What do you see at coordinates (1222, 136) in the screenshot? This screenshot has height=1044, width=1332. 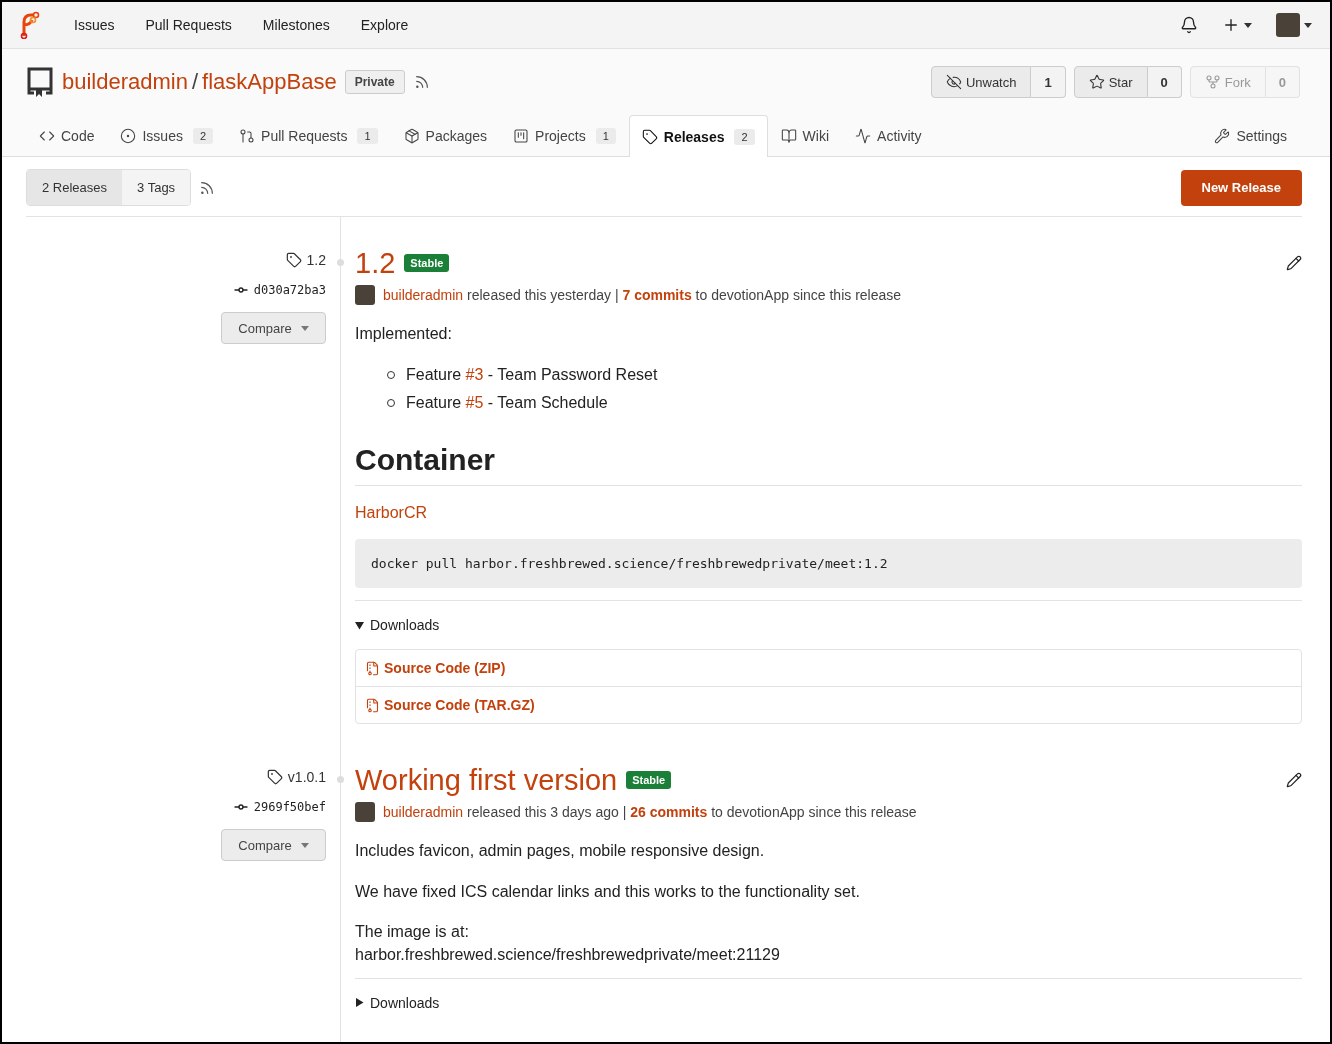 I see `wrench-icon` at bounding box center [1222, 136].